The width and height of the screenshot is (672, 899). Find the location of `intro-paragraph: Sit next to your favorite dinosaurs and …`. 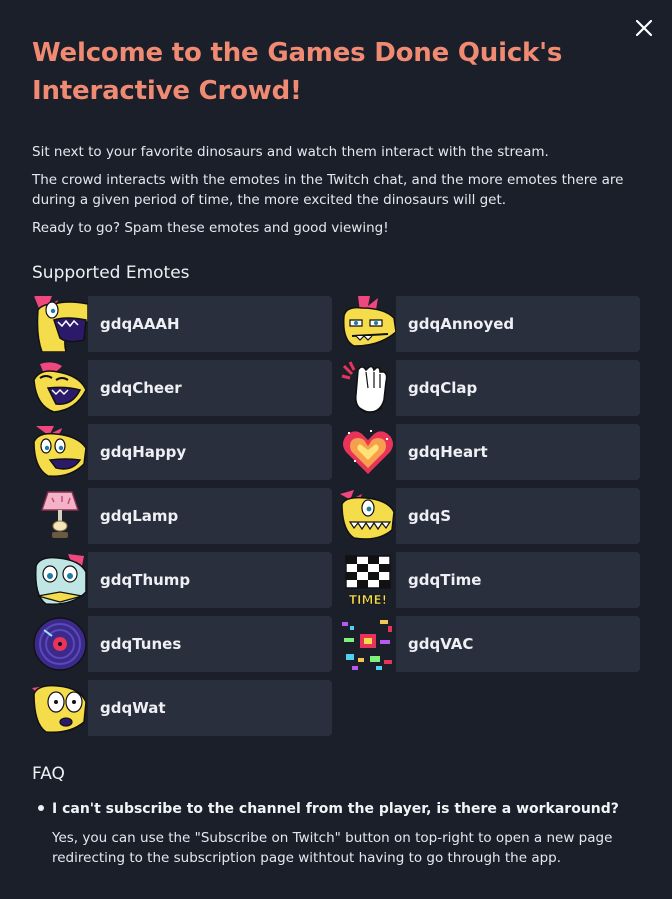

intro-paragraph: Sit next to your favorite dinosaurs and … is located at coordinates (290, 152).